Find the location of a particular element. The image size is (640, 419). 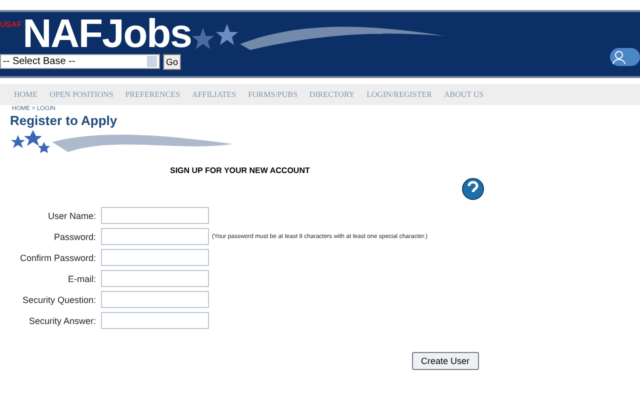

page-title: Register to Apply is located at coordinates (63, 120).